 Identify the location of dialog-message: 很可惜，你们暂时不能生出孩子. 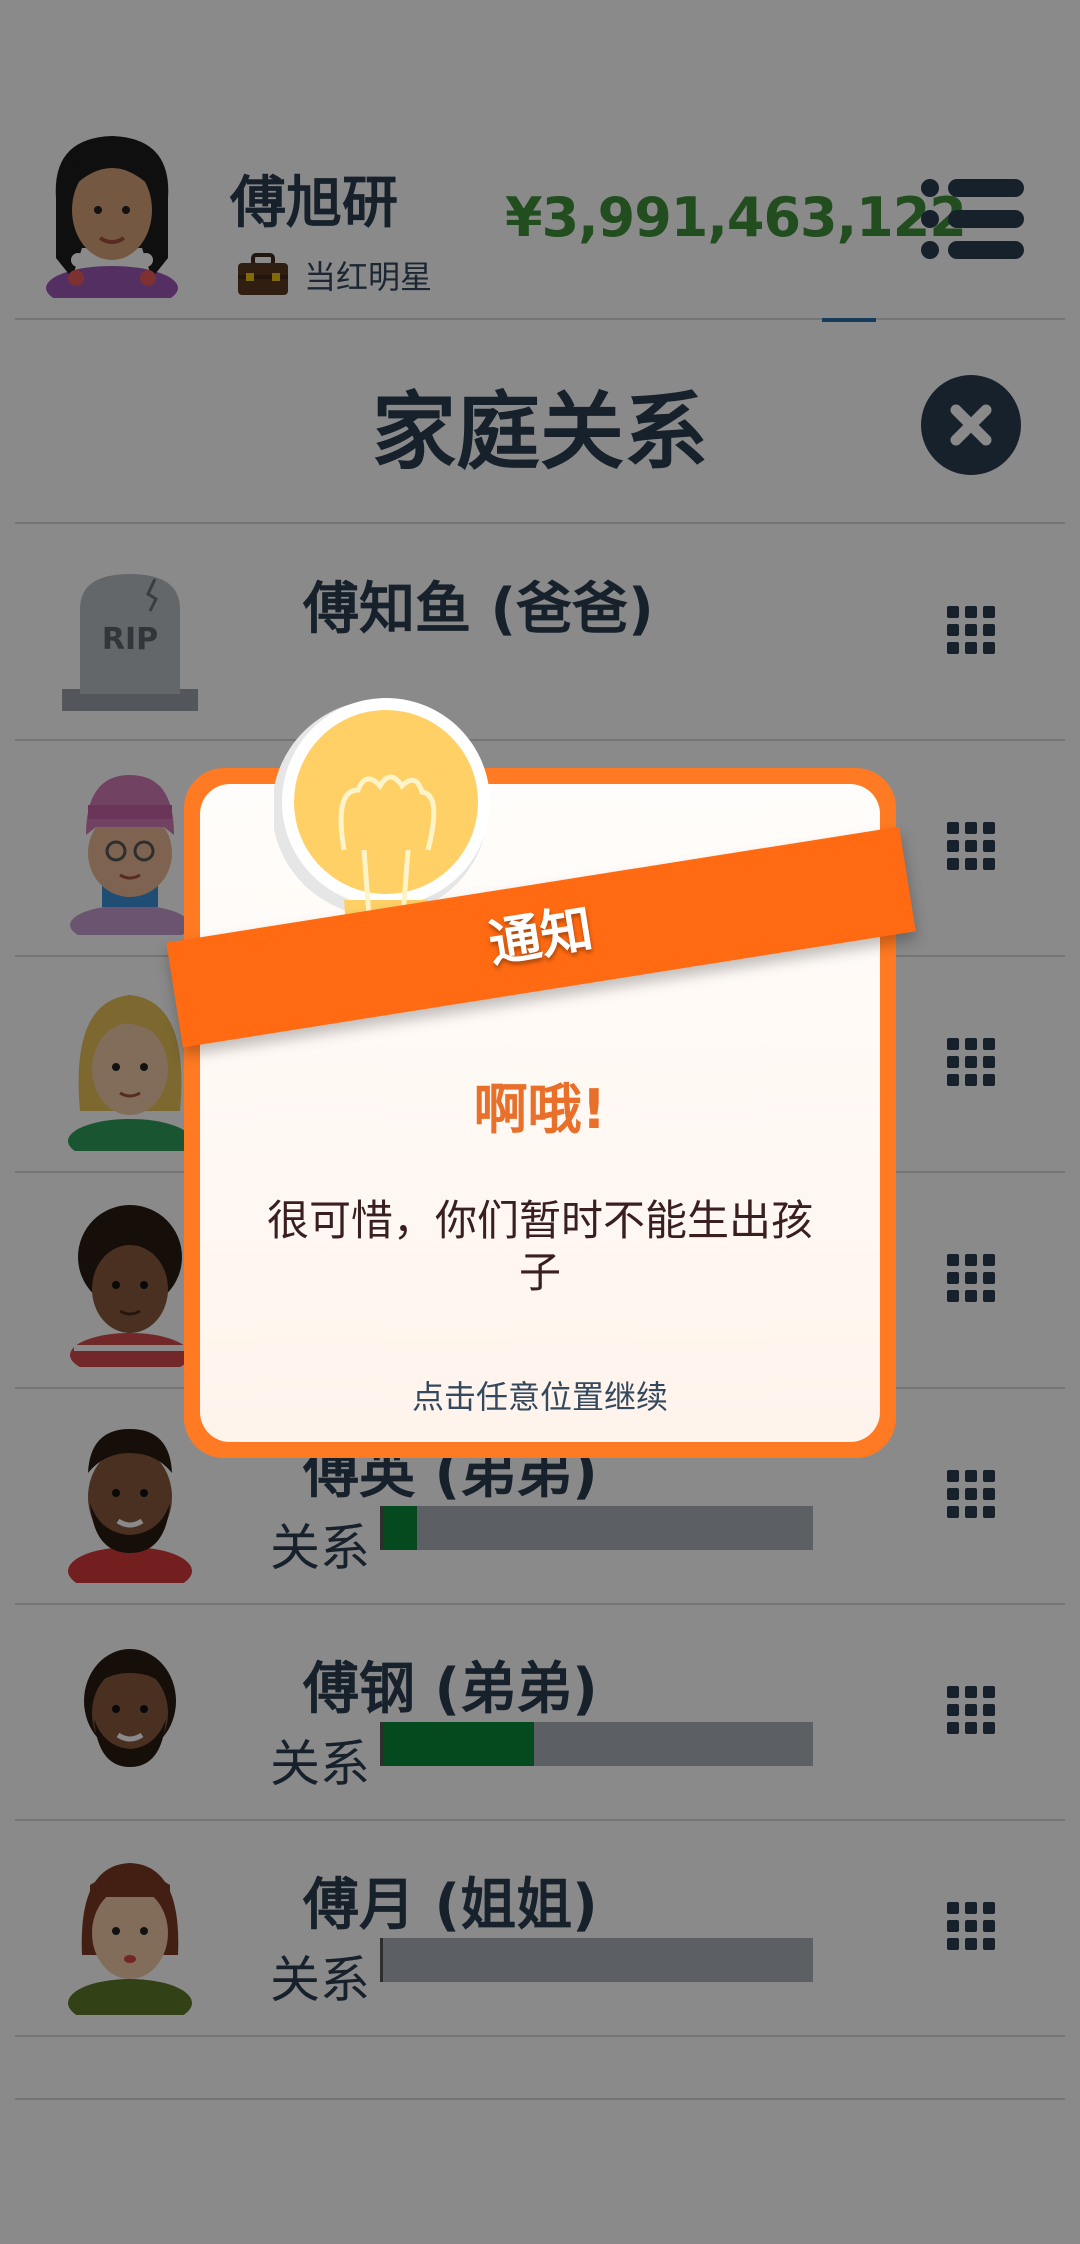
(539, 1246).